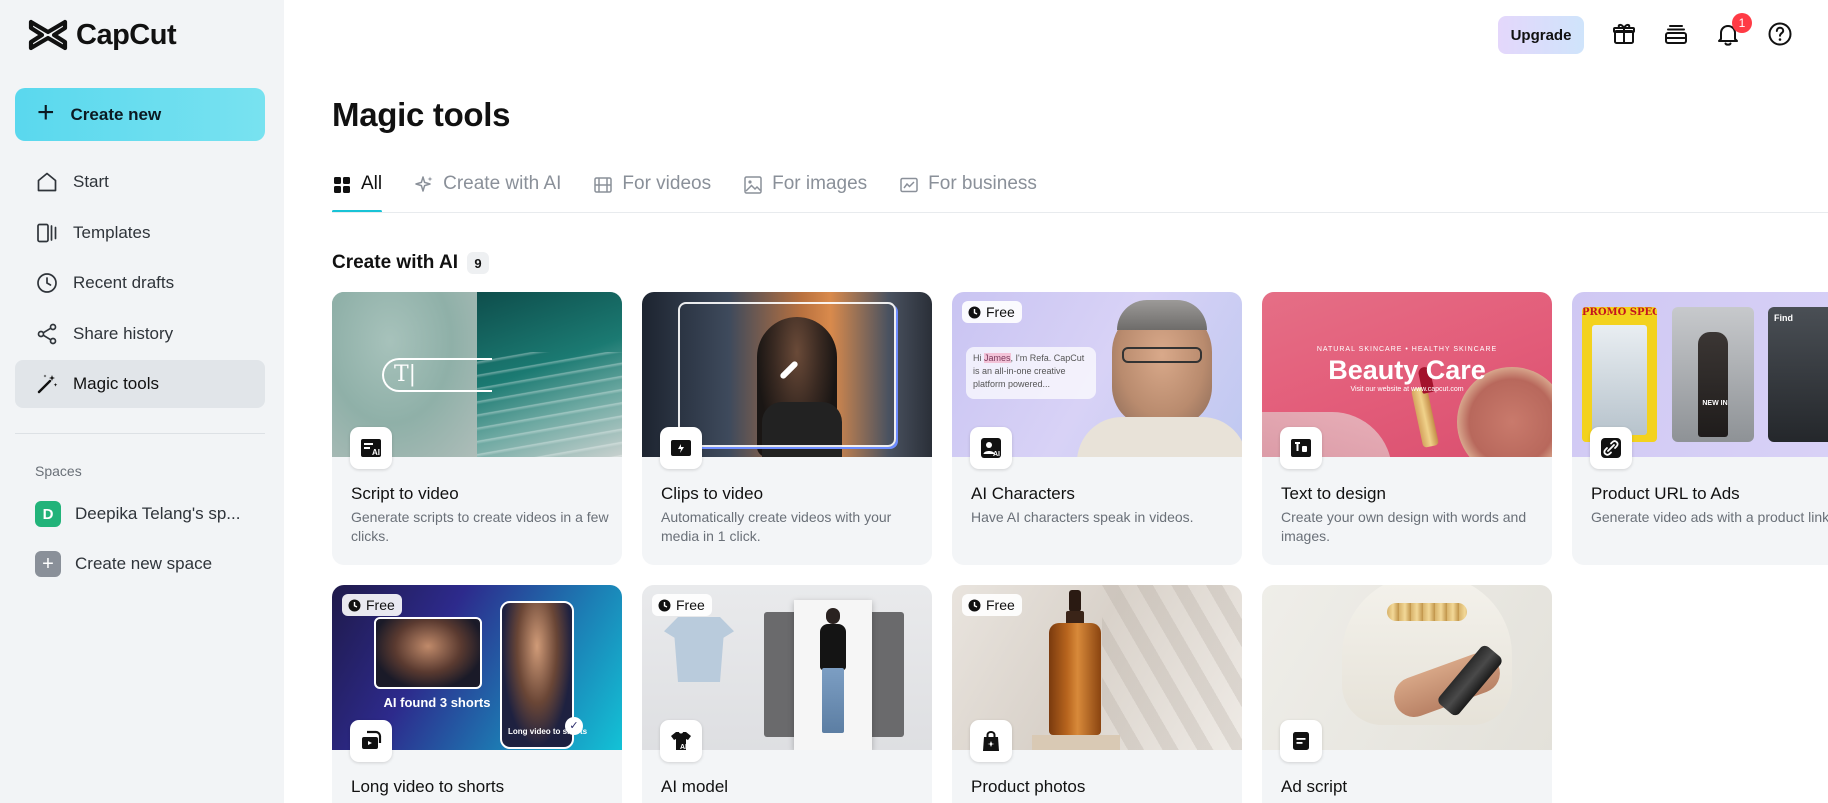 Image resolution: width=1828 pixels, height=803 pixels. Describe the element at coordinates (421, 114) in the screenshot. I see `page-title: Magic tools` at that location.